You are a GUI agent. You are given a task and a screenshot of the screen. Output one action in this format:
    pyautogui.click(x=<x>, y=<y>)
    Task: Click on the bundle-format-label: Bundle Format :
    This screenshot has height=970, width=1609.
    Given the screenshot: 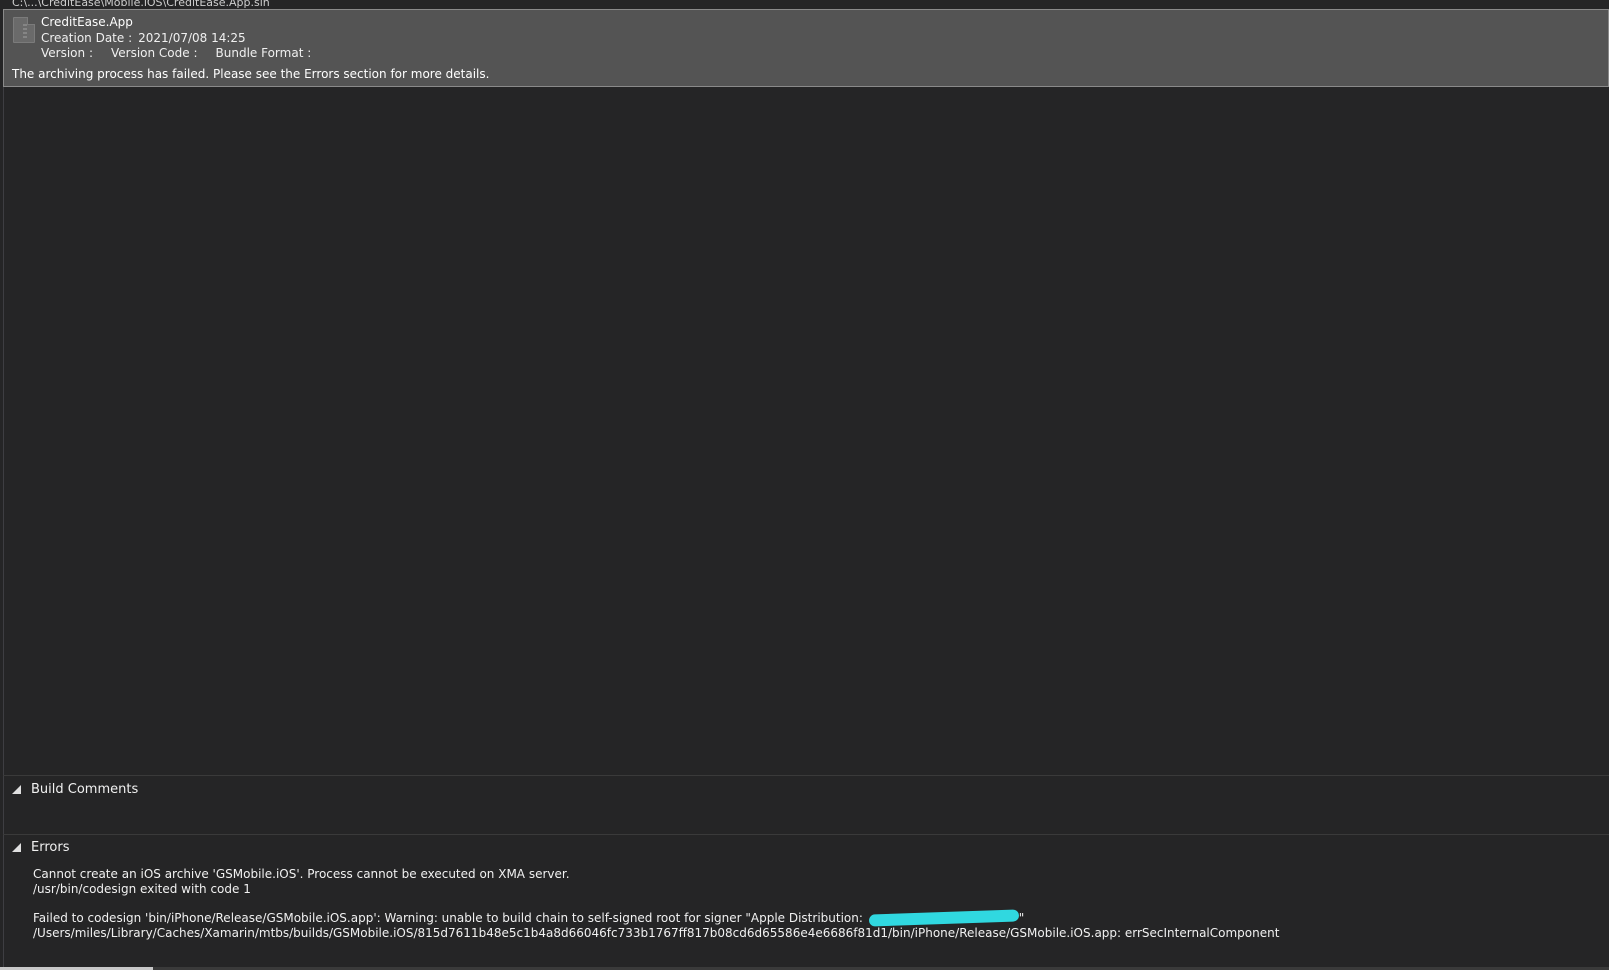 What is the action you would take?
    pyautogui.click(x=263, y=53)
    